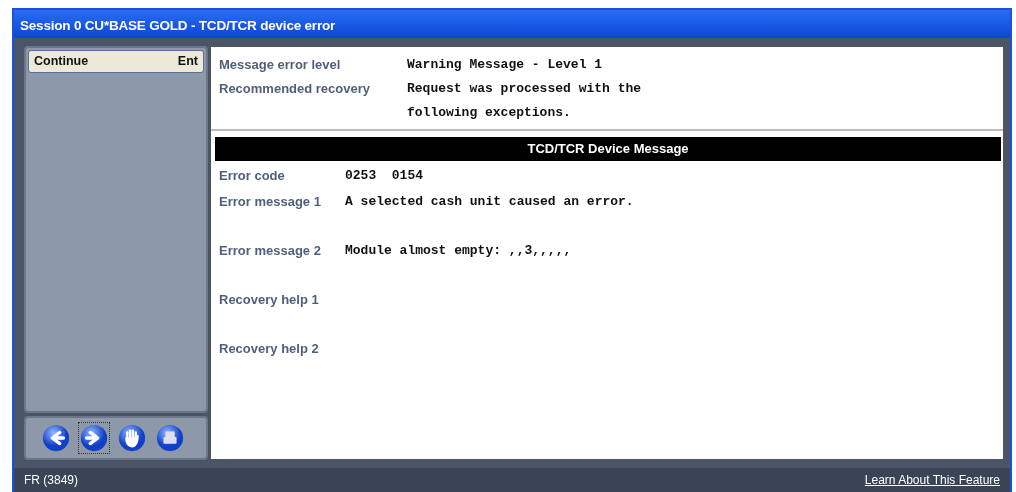  What do you see at coordinates (384, 175) in the screenshot?
I see `field-value: 0253 0154` at bounding box center [384, 175].